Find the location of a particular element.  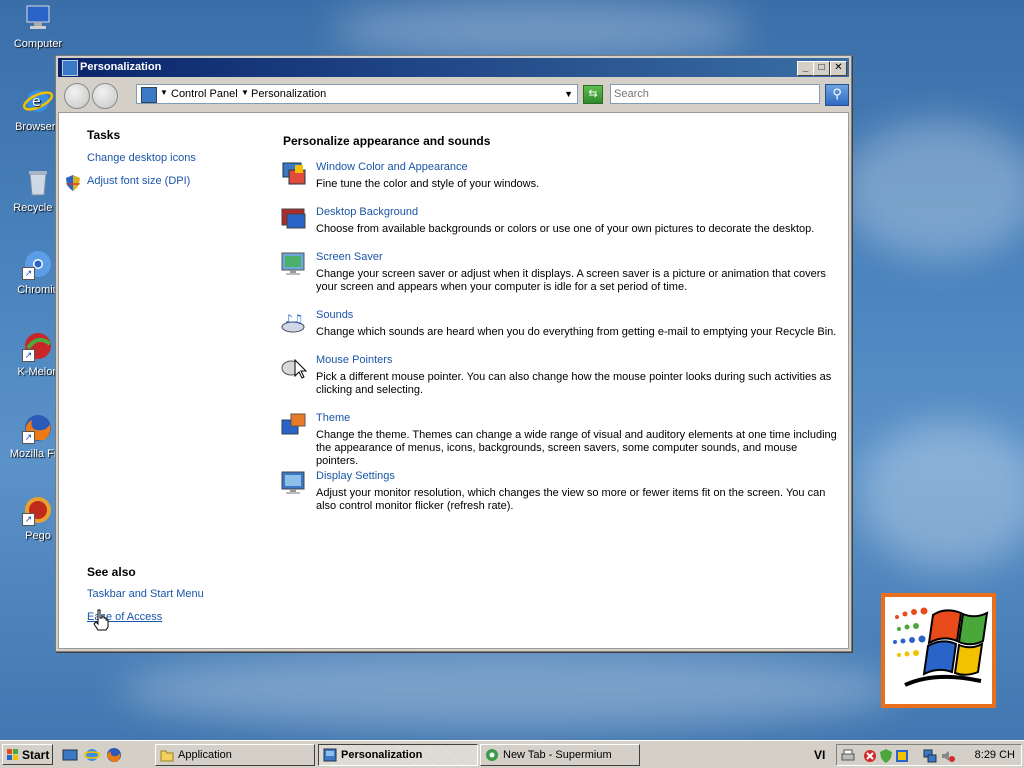

breadcrumb-control-panel: Control Panel is located at coordinates (204, 94).